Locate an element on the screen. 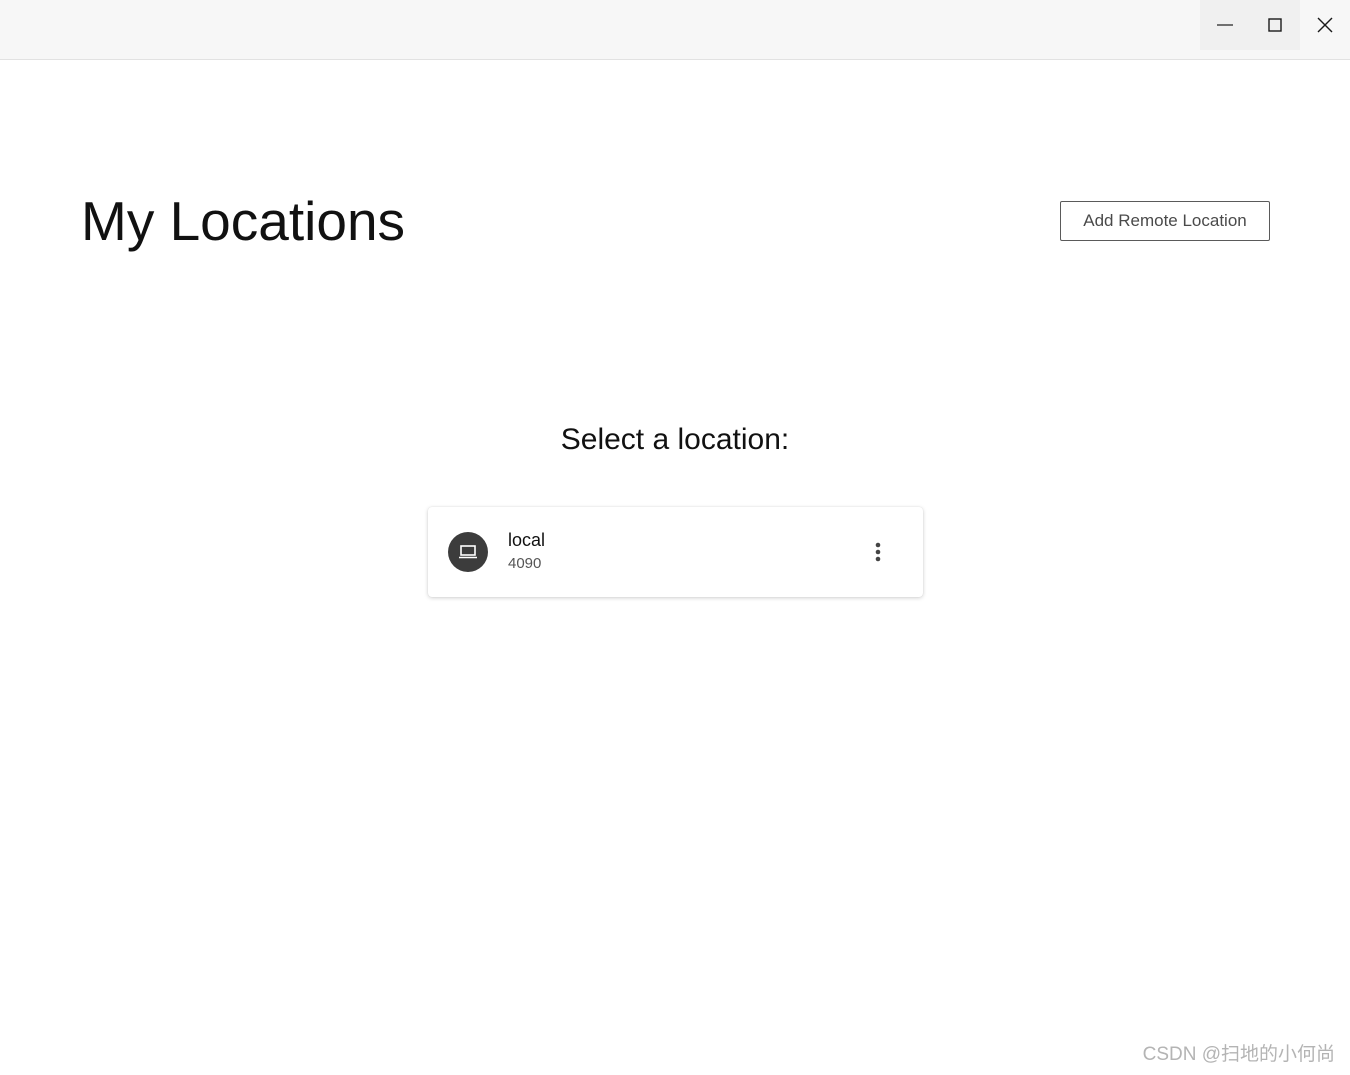 The width and height of the screenshot is (1350, 1075). window-controls is located at coordinates (1275, 25).